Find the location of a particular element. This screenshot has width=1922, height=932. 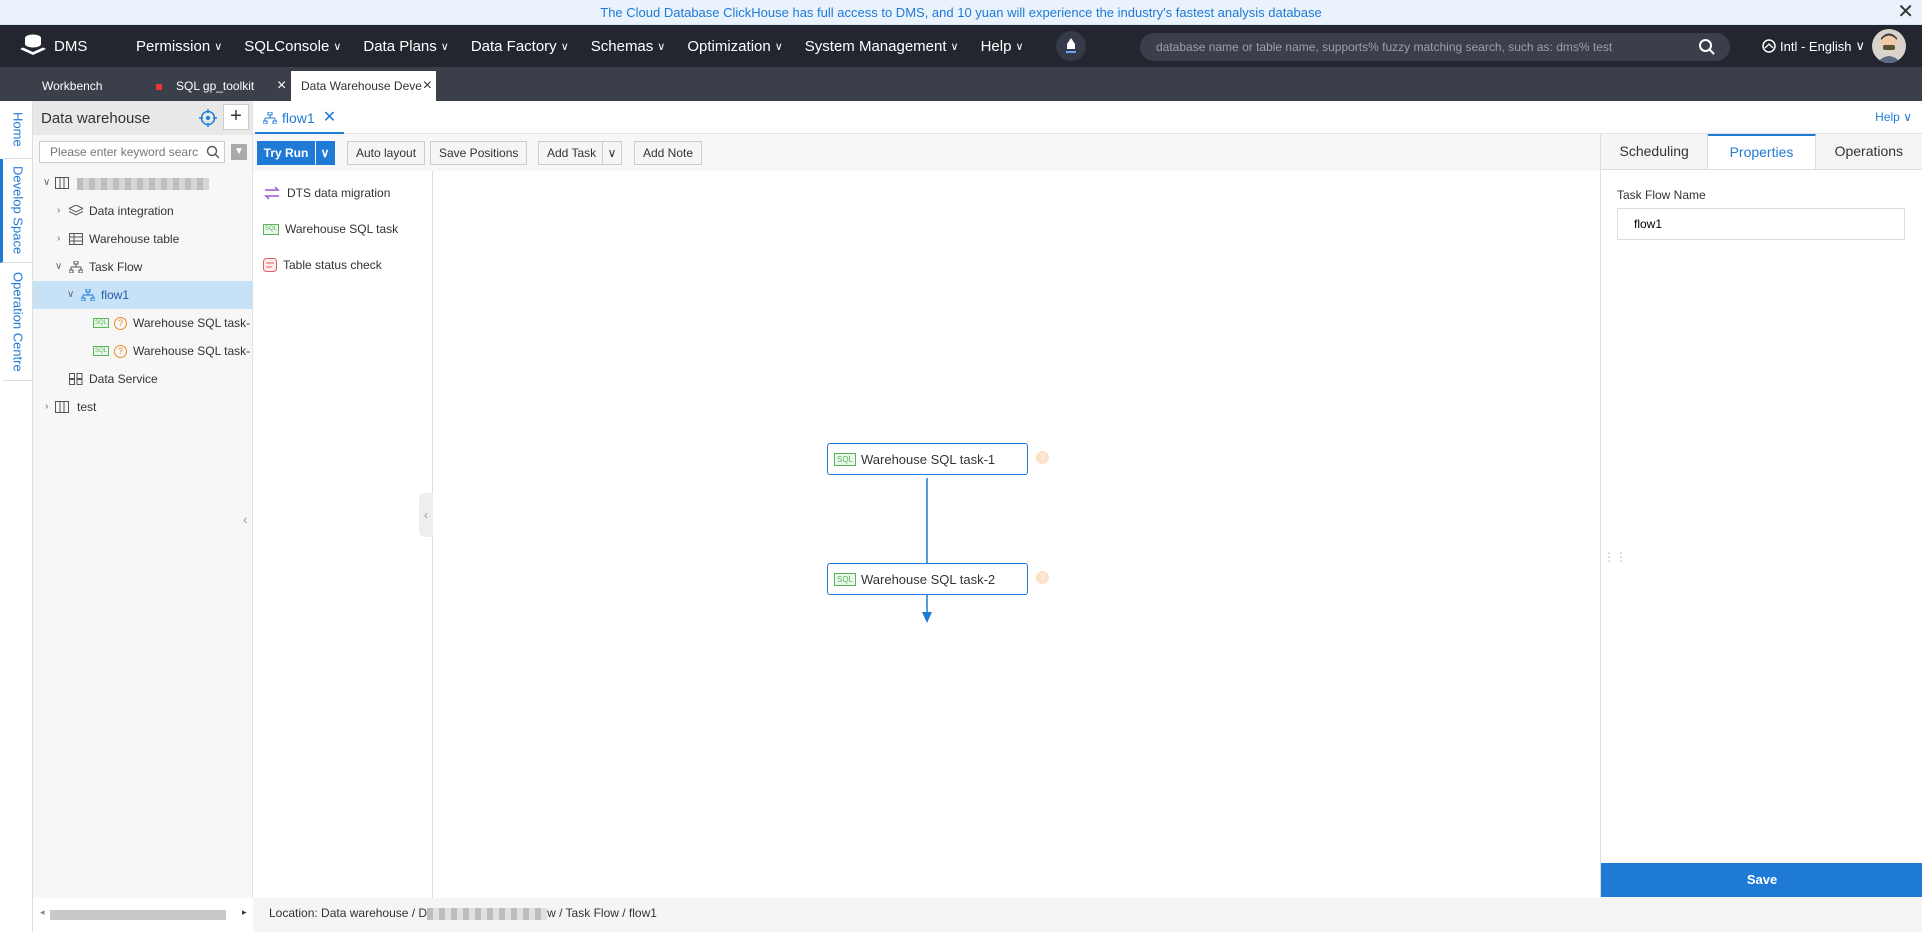

tab-flow1: flow1 ✕ is located at coordinates (300, 118).